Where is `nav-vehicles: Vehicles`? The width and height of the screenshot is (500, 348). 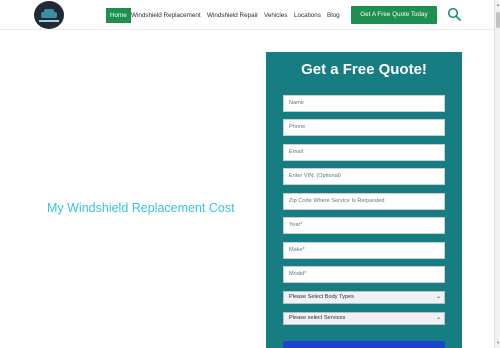
nav-vehicles: Vehicles is located at coordinates (275, 15).